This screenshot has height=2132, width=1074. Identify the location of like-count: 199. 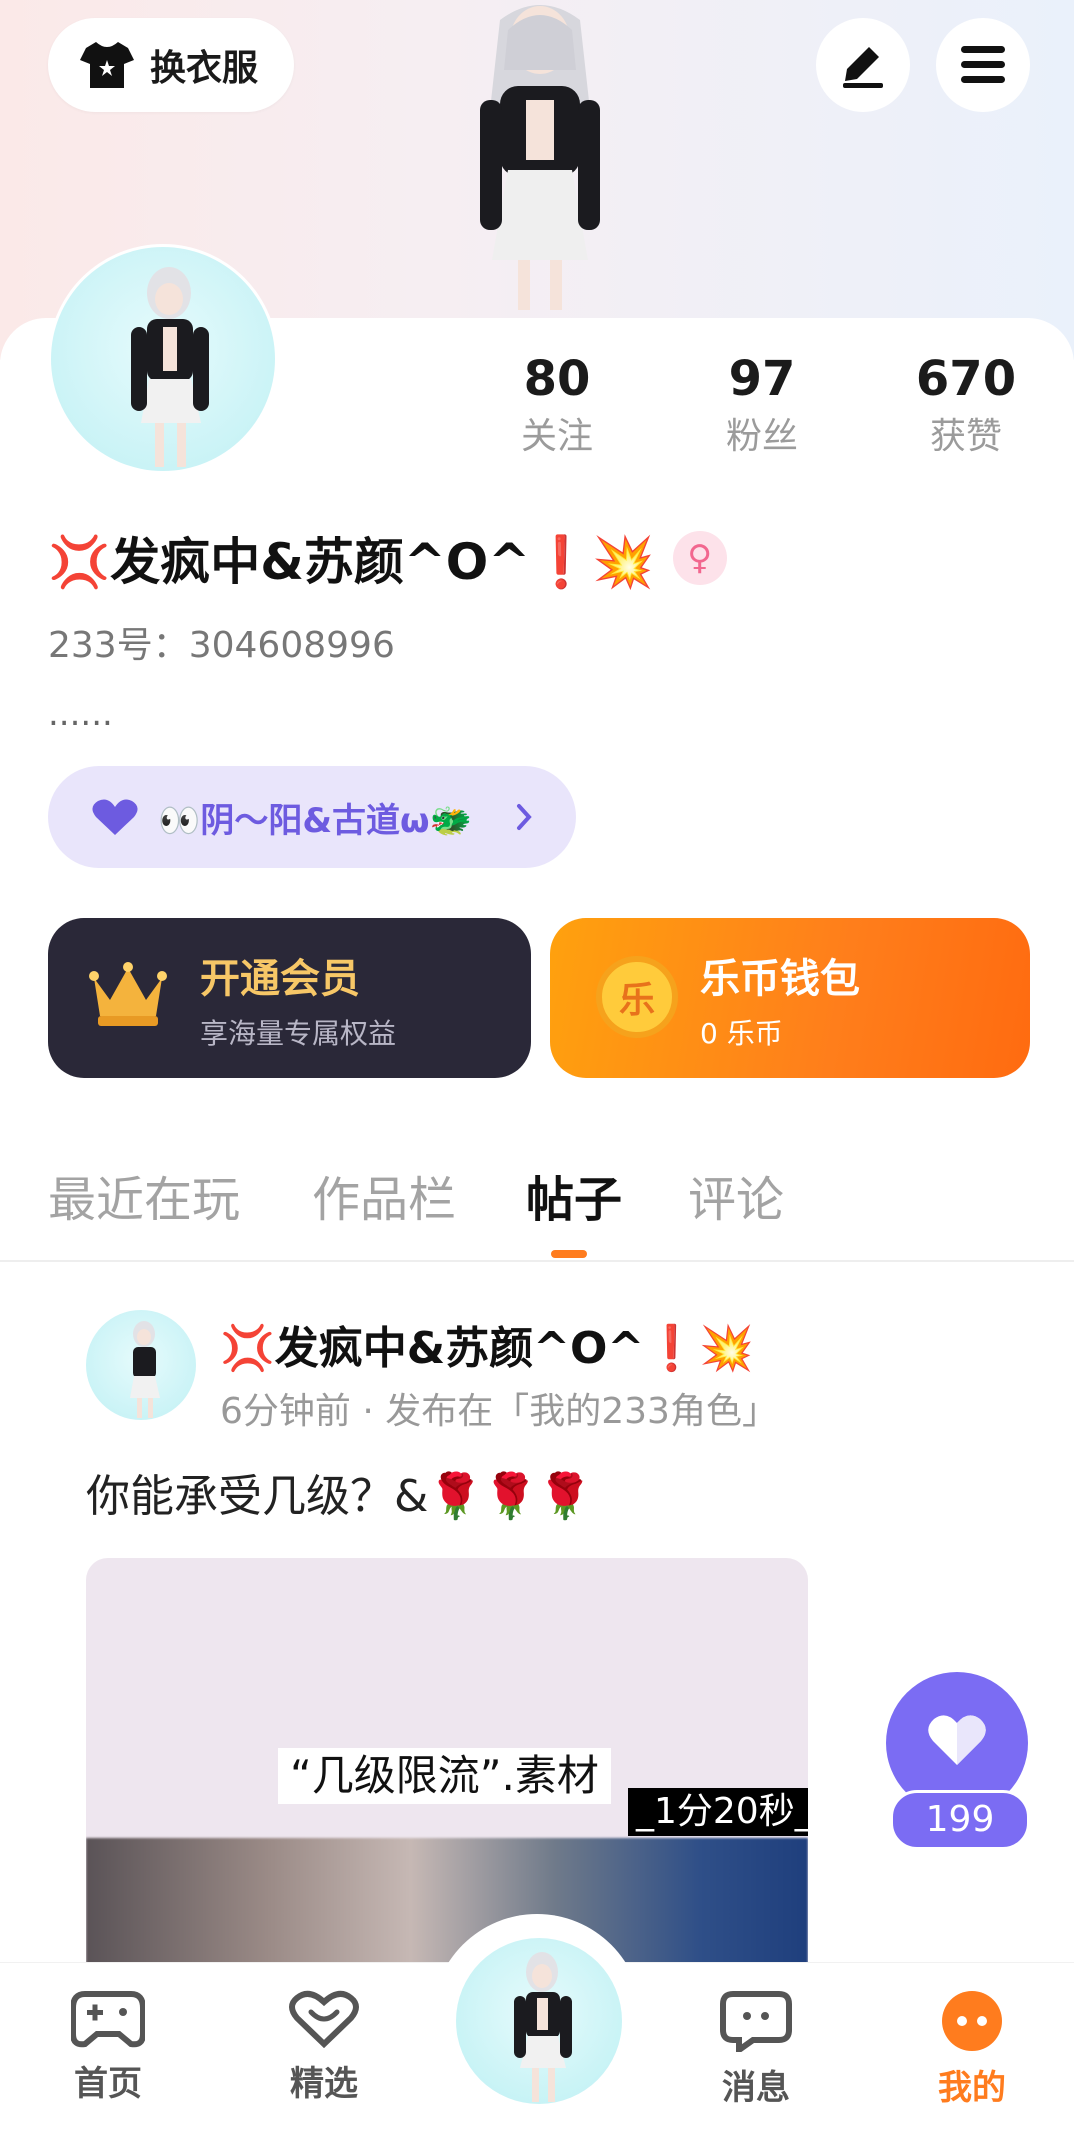
(960, 1820).